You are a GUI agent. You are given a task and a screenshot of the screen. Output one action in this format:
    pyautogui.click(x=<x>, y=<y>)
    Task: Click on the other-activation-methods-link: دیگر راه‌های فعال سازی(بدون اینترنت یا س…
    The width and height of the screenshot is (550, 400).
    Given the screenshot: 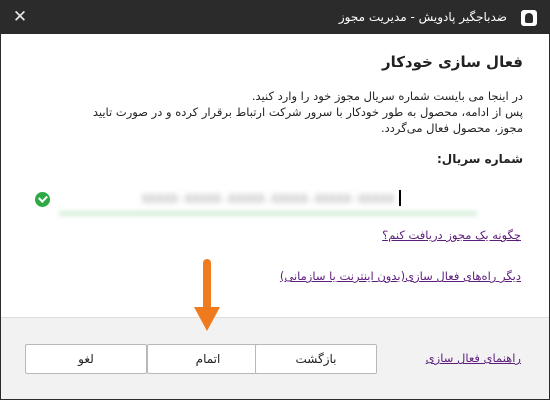 What is the action you would take?
    pyautogui.click(x=400, y=276)
    